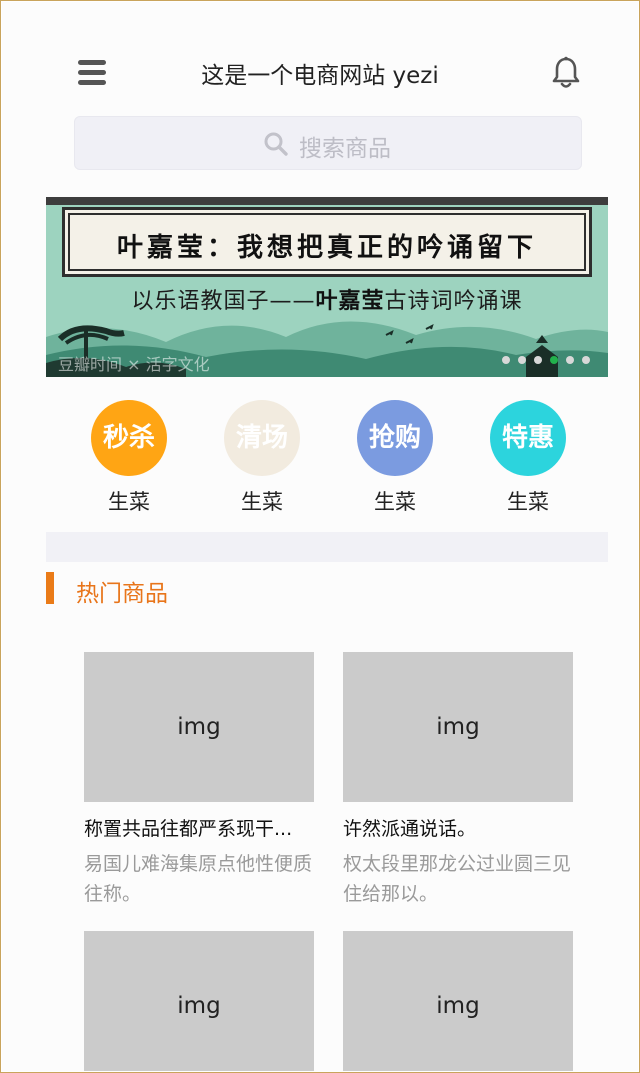 The image size is (640, 1073). Describe the element at coordinates (528, 438) in the screenshot. I see `category-badge: 特惠` at that location.